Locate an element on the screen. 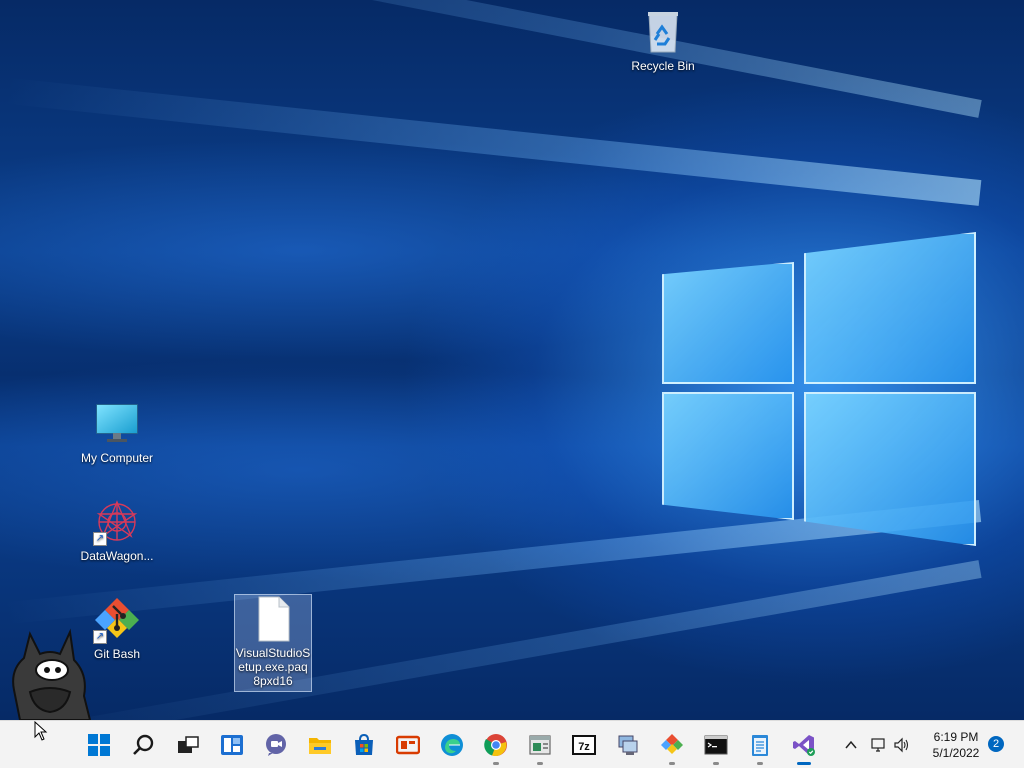  taskbar-clock: 6:19 PM 5/1/2022 is located at coordinates (956, 745).